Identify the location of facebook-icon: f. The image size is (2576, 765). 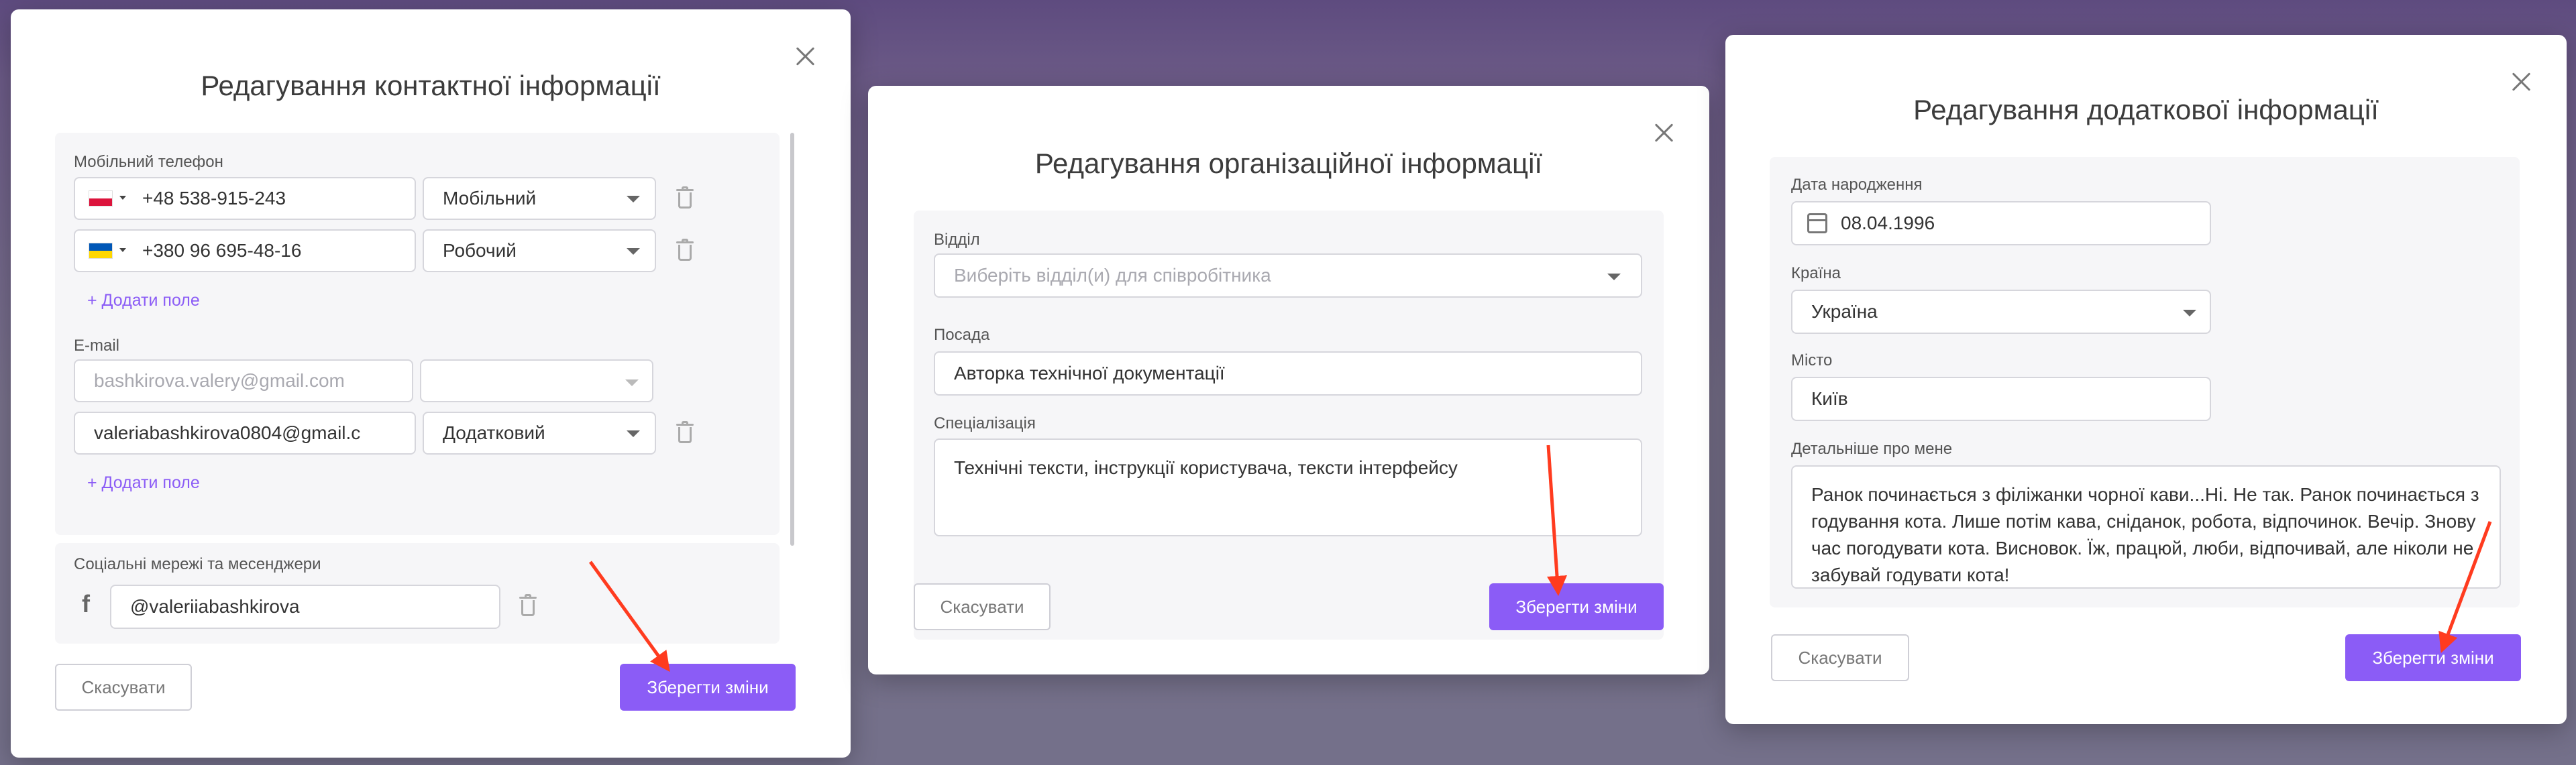
(86, 603).